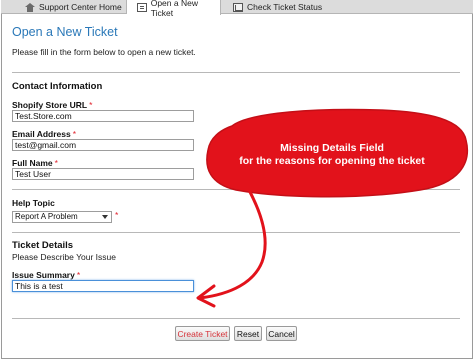 The height and width of the screenshot is (360, 474). Describe the element at coordinates (30, 7) in the screenshot. I see `home-icon` at that location.